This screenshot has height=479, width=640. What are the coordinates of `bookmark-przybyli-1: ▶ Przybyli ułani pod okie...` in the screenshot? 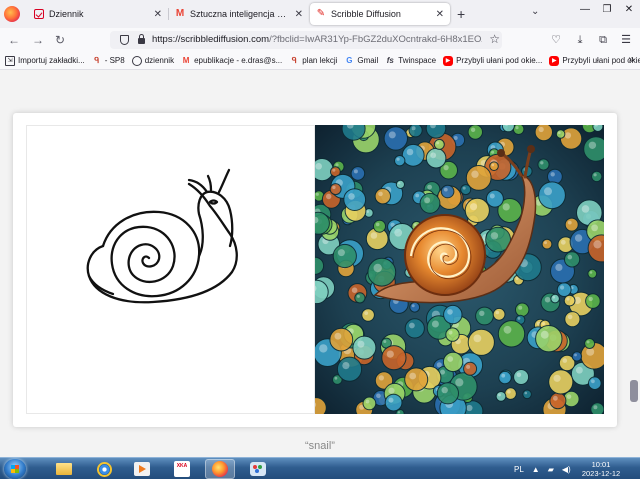 It's located at (493, 60).